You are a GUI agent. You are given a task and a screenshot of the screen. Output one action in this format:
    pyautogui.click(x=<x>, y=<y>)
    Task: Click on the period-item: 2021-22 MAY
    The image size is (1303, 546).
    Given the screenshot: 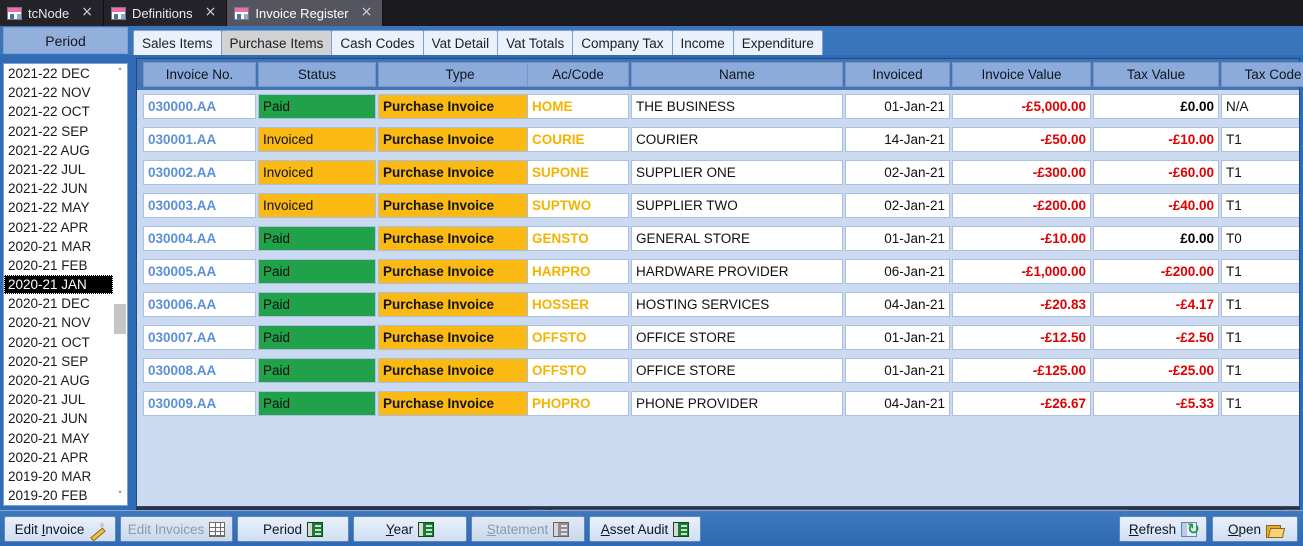 What is the action you would take?
    pyautogui.click(x=58, y=207)
    